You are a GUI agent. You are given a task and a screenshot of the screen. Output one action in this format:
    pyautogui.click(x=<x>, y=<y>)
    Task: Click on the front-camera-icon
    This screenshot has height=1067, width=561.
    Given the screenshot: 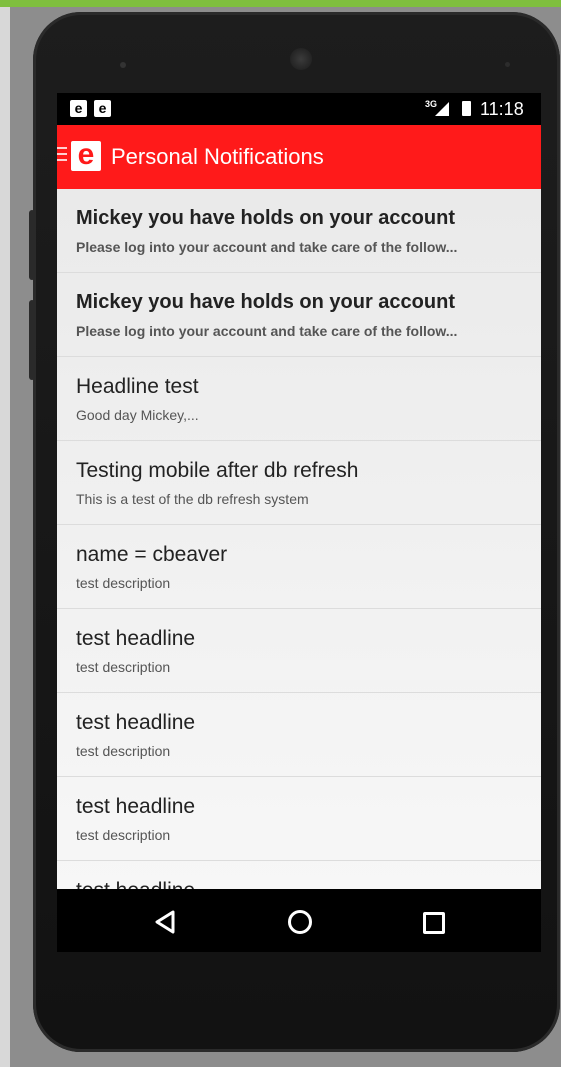 What is the action you would take?
    pyautogui.click(x=301, y=59)
    